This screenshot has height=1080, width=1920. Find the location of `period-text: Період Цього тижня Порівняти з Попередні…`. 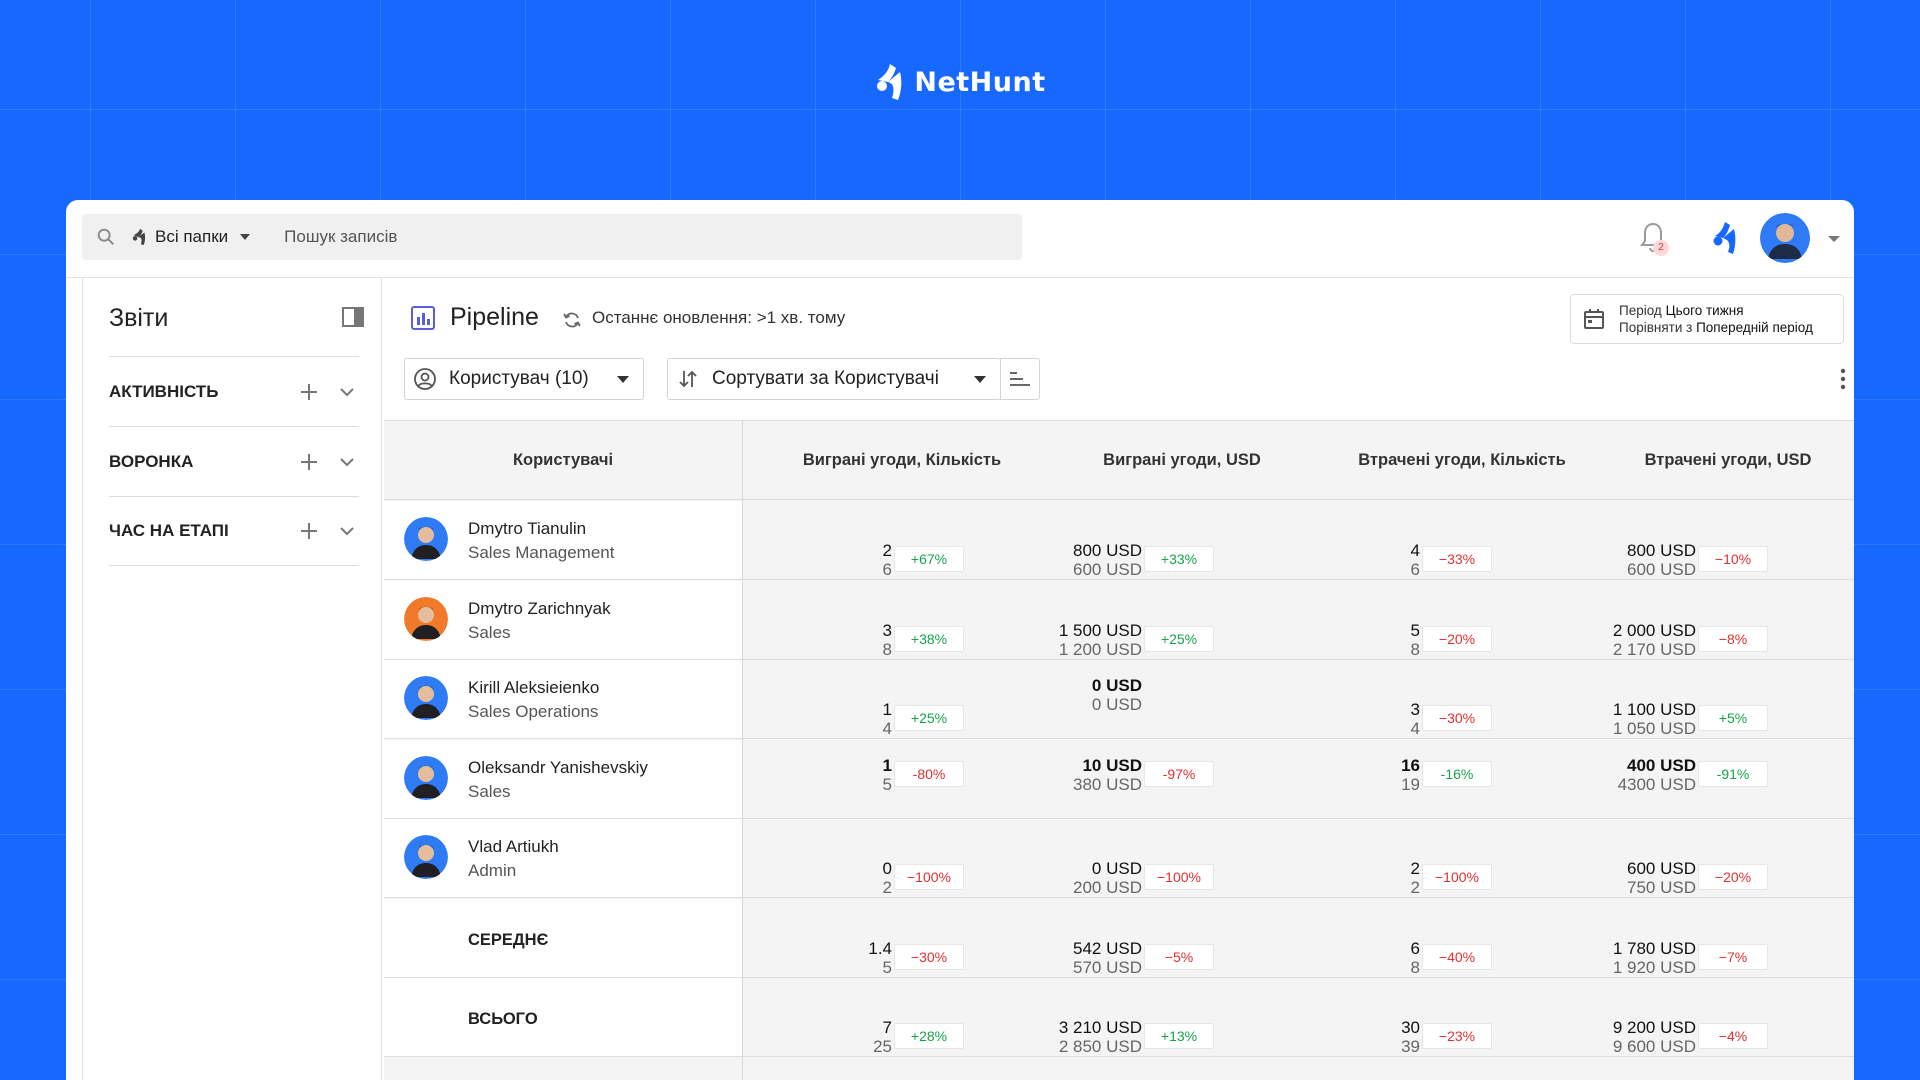

period-text: Період Цього тижня Порівняти з Попередні… is located at coordinates (1716, 319).